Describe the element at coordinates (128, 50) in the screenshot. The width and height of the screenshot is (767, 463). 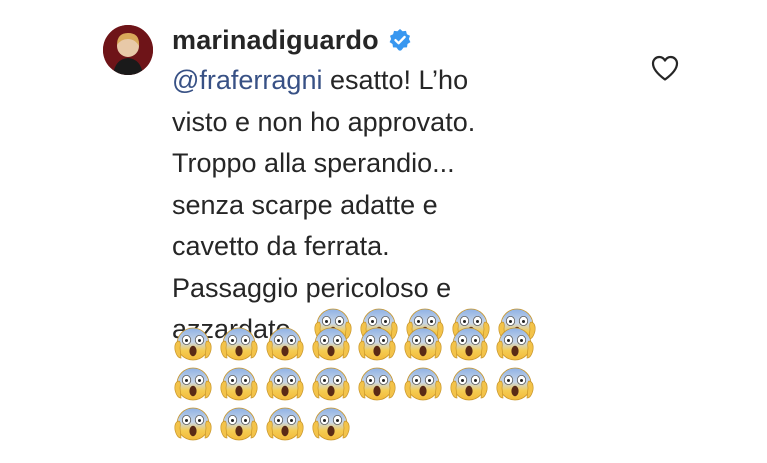
I see `avatar` at that location.